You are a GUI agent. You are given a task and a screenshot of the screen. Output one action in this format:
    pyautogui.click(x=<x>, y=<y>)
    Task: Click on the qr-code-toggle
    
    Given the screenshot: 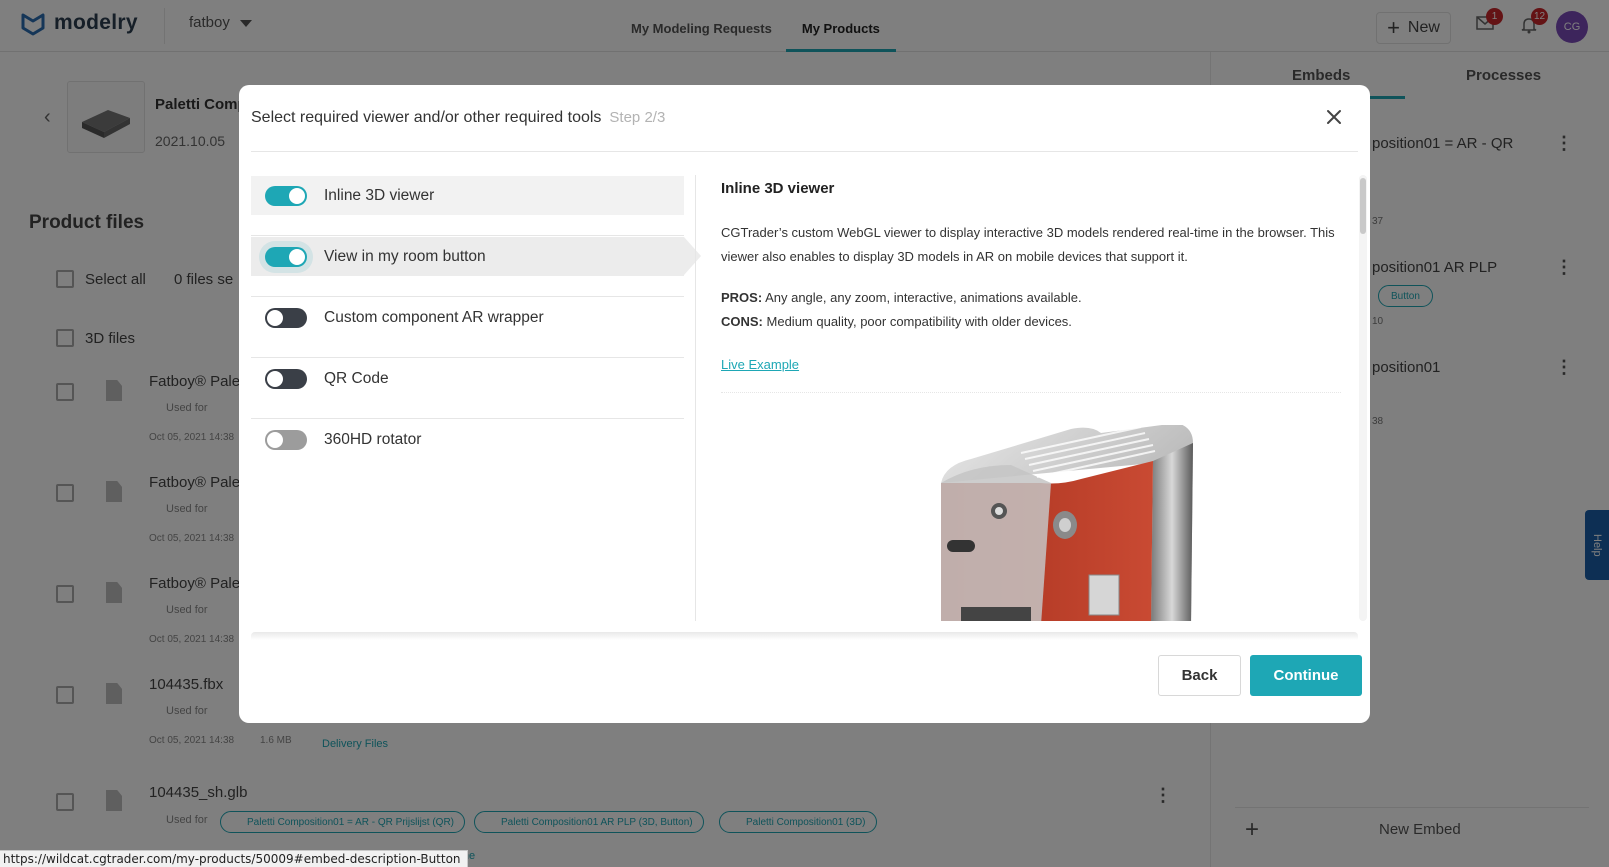 What is the action you would take?
    pyautogui.click(x=286, y=378)
    